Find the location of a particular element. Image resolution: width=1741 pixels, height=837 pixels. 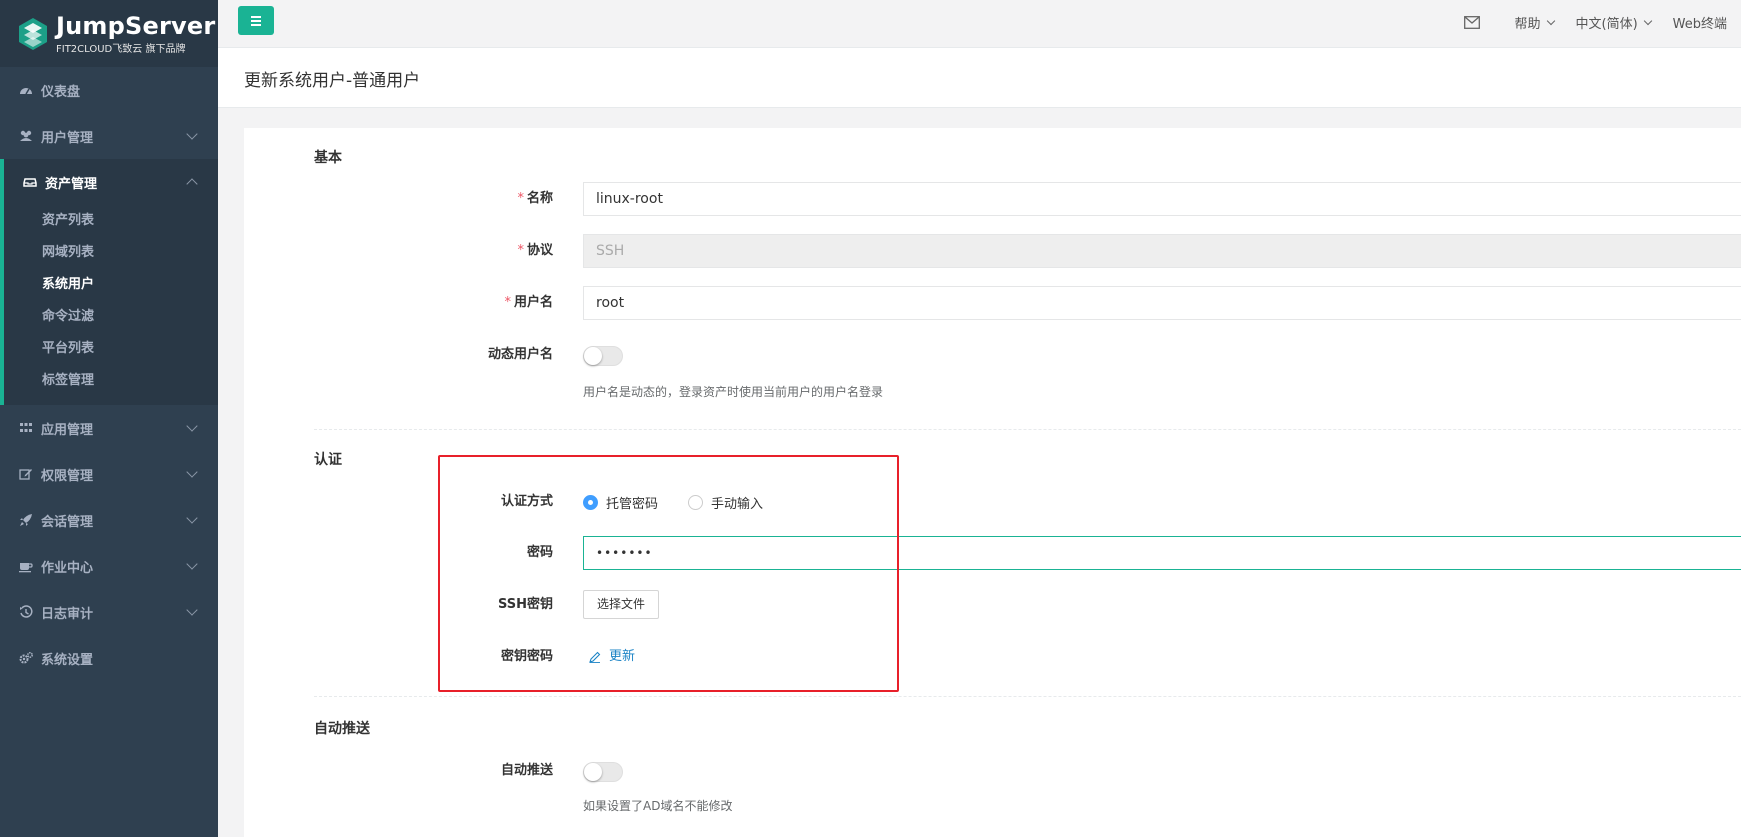

sidebar-toggle-button is located at coordinates (256, 20).